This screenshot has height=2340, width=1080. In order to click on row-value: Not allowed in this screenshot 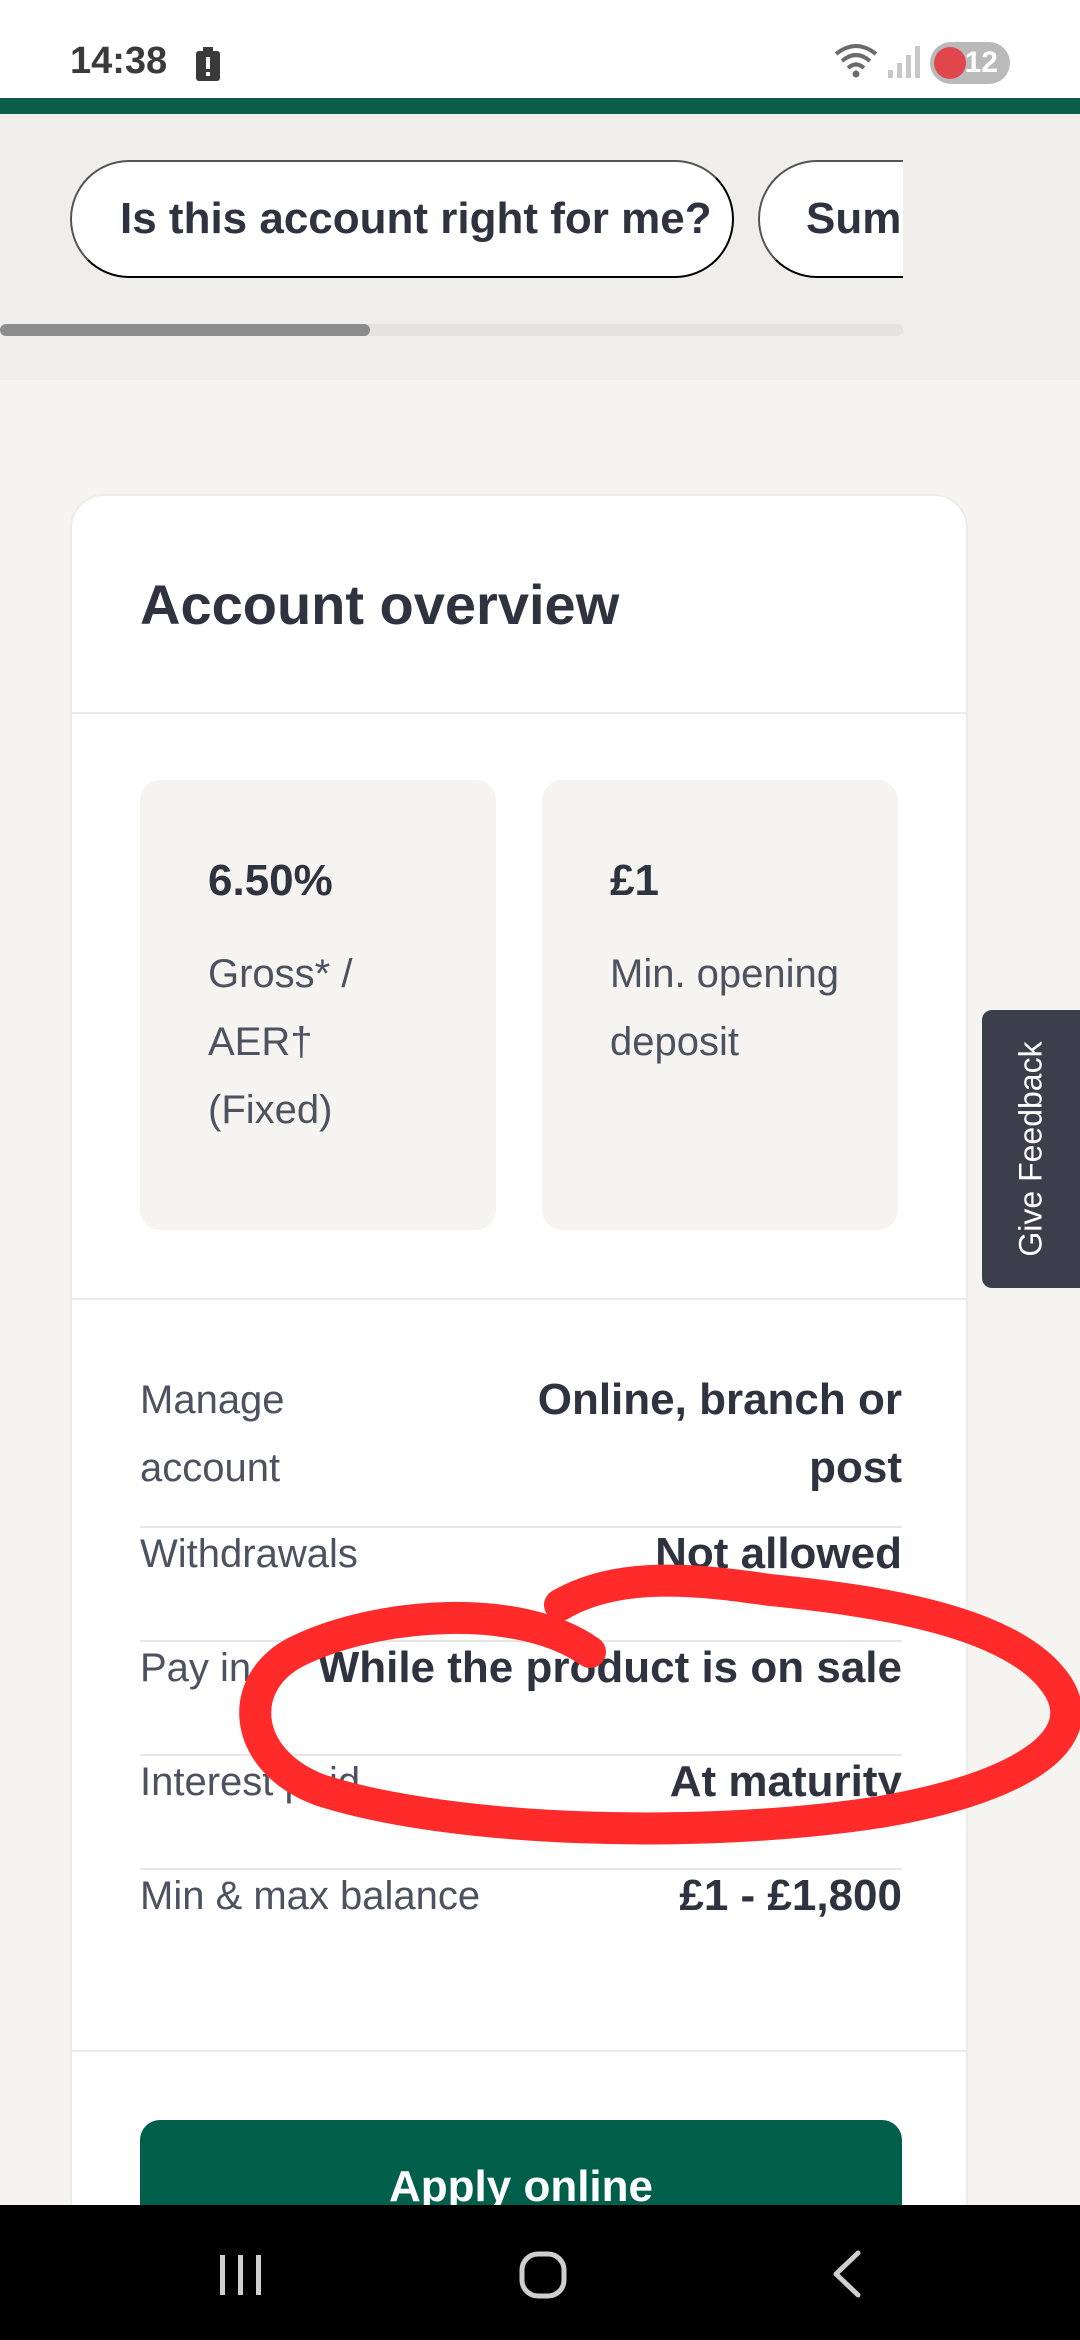, I will do `click(778, 1553)`.